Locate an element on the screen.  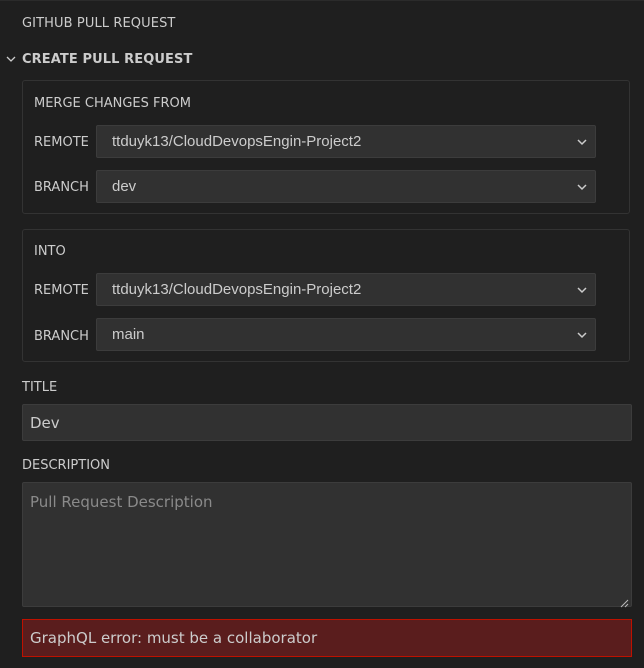
merge-from-remote-label: REMOTE is located at coordinates (61, 142).